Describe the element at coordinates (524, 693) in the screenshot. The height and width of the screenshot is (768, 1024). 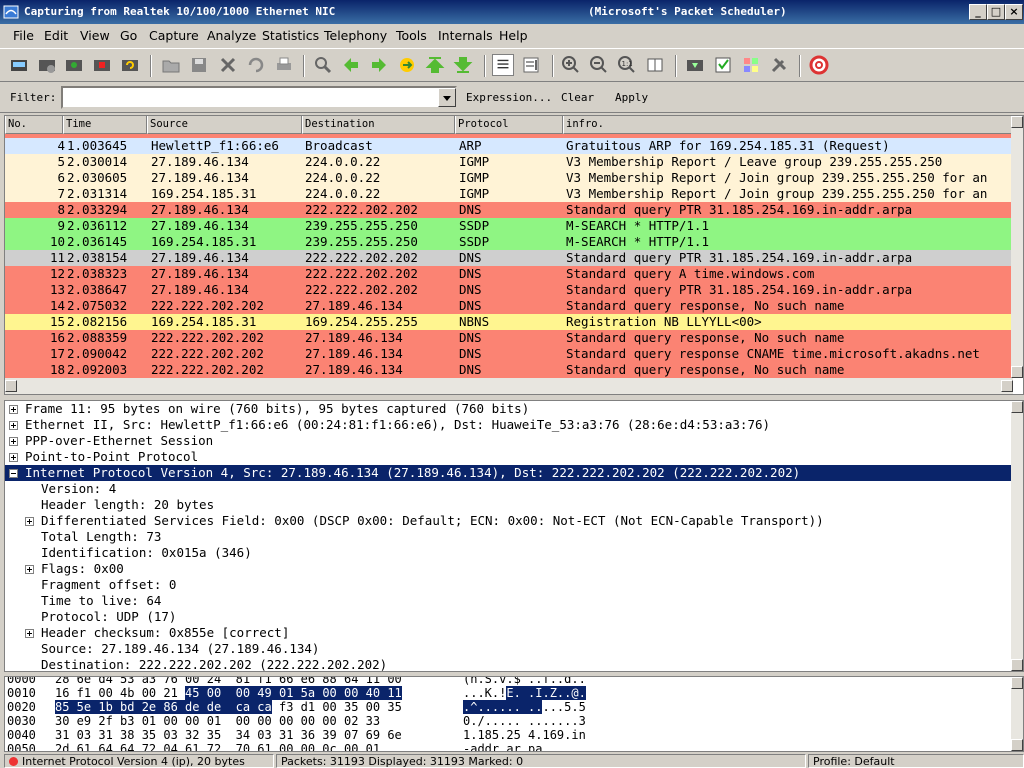
I see `ascii-bytes: ...K.!E. .I.Z..@.` at that location.